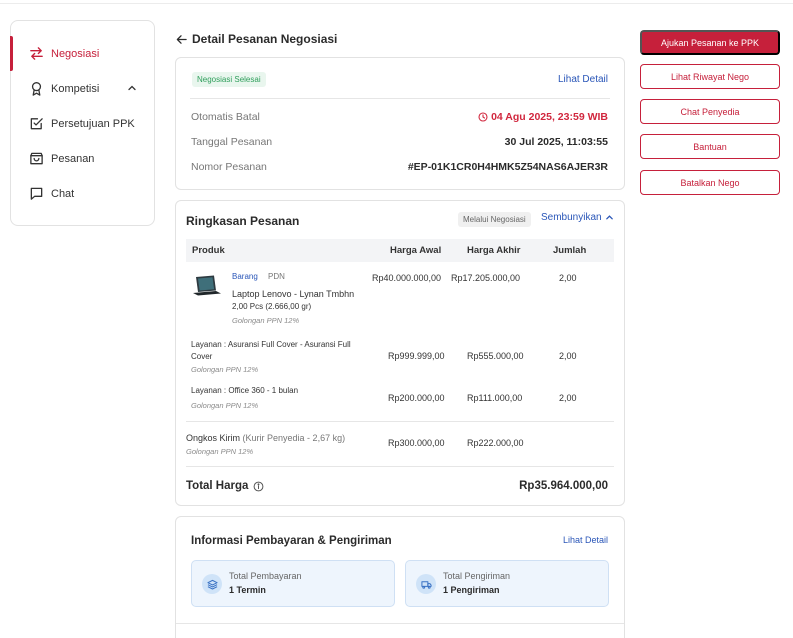 The image size is (793, 638). I want to click on box-value: 1 Termin, so click(247, 590).